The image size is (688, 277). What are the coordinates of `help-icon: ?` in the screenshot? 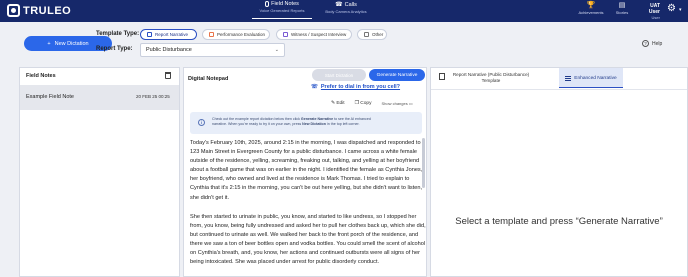 It's located at (645, 43).